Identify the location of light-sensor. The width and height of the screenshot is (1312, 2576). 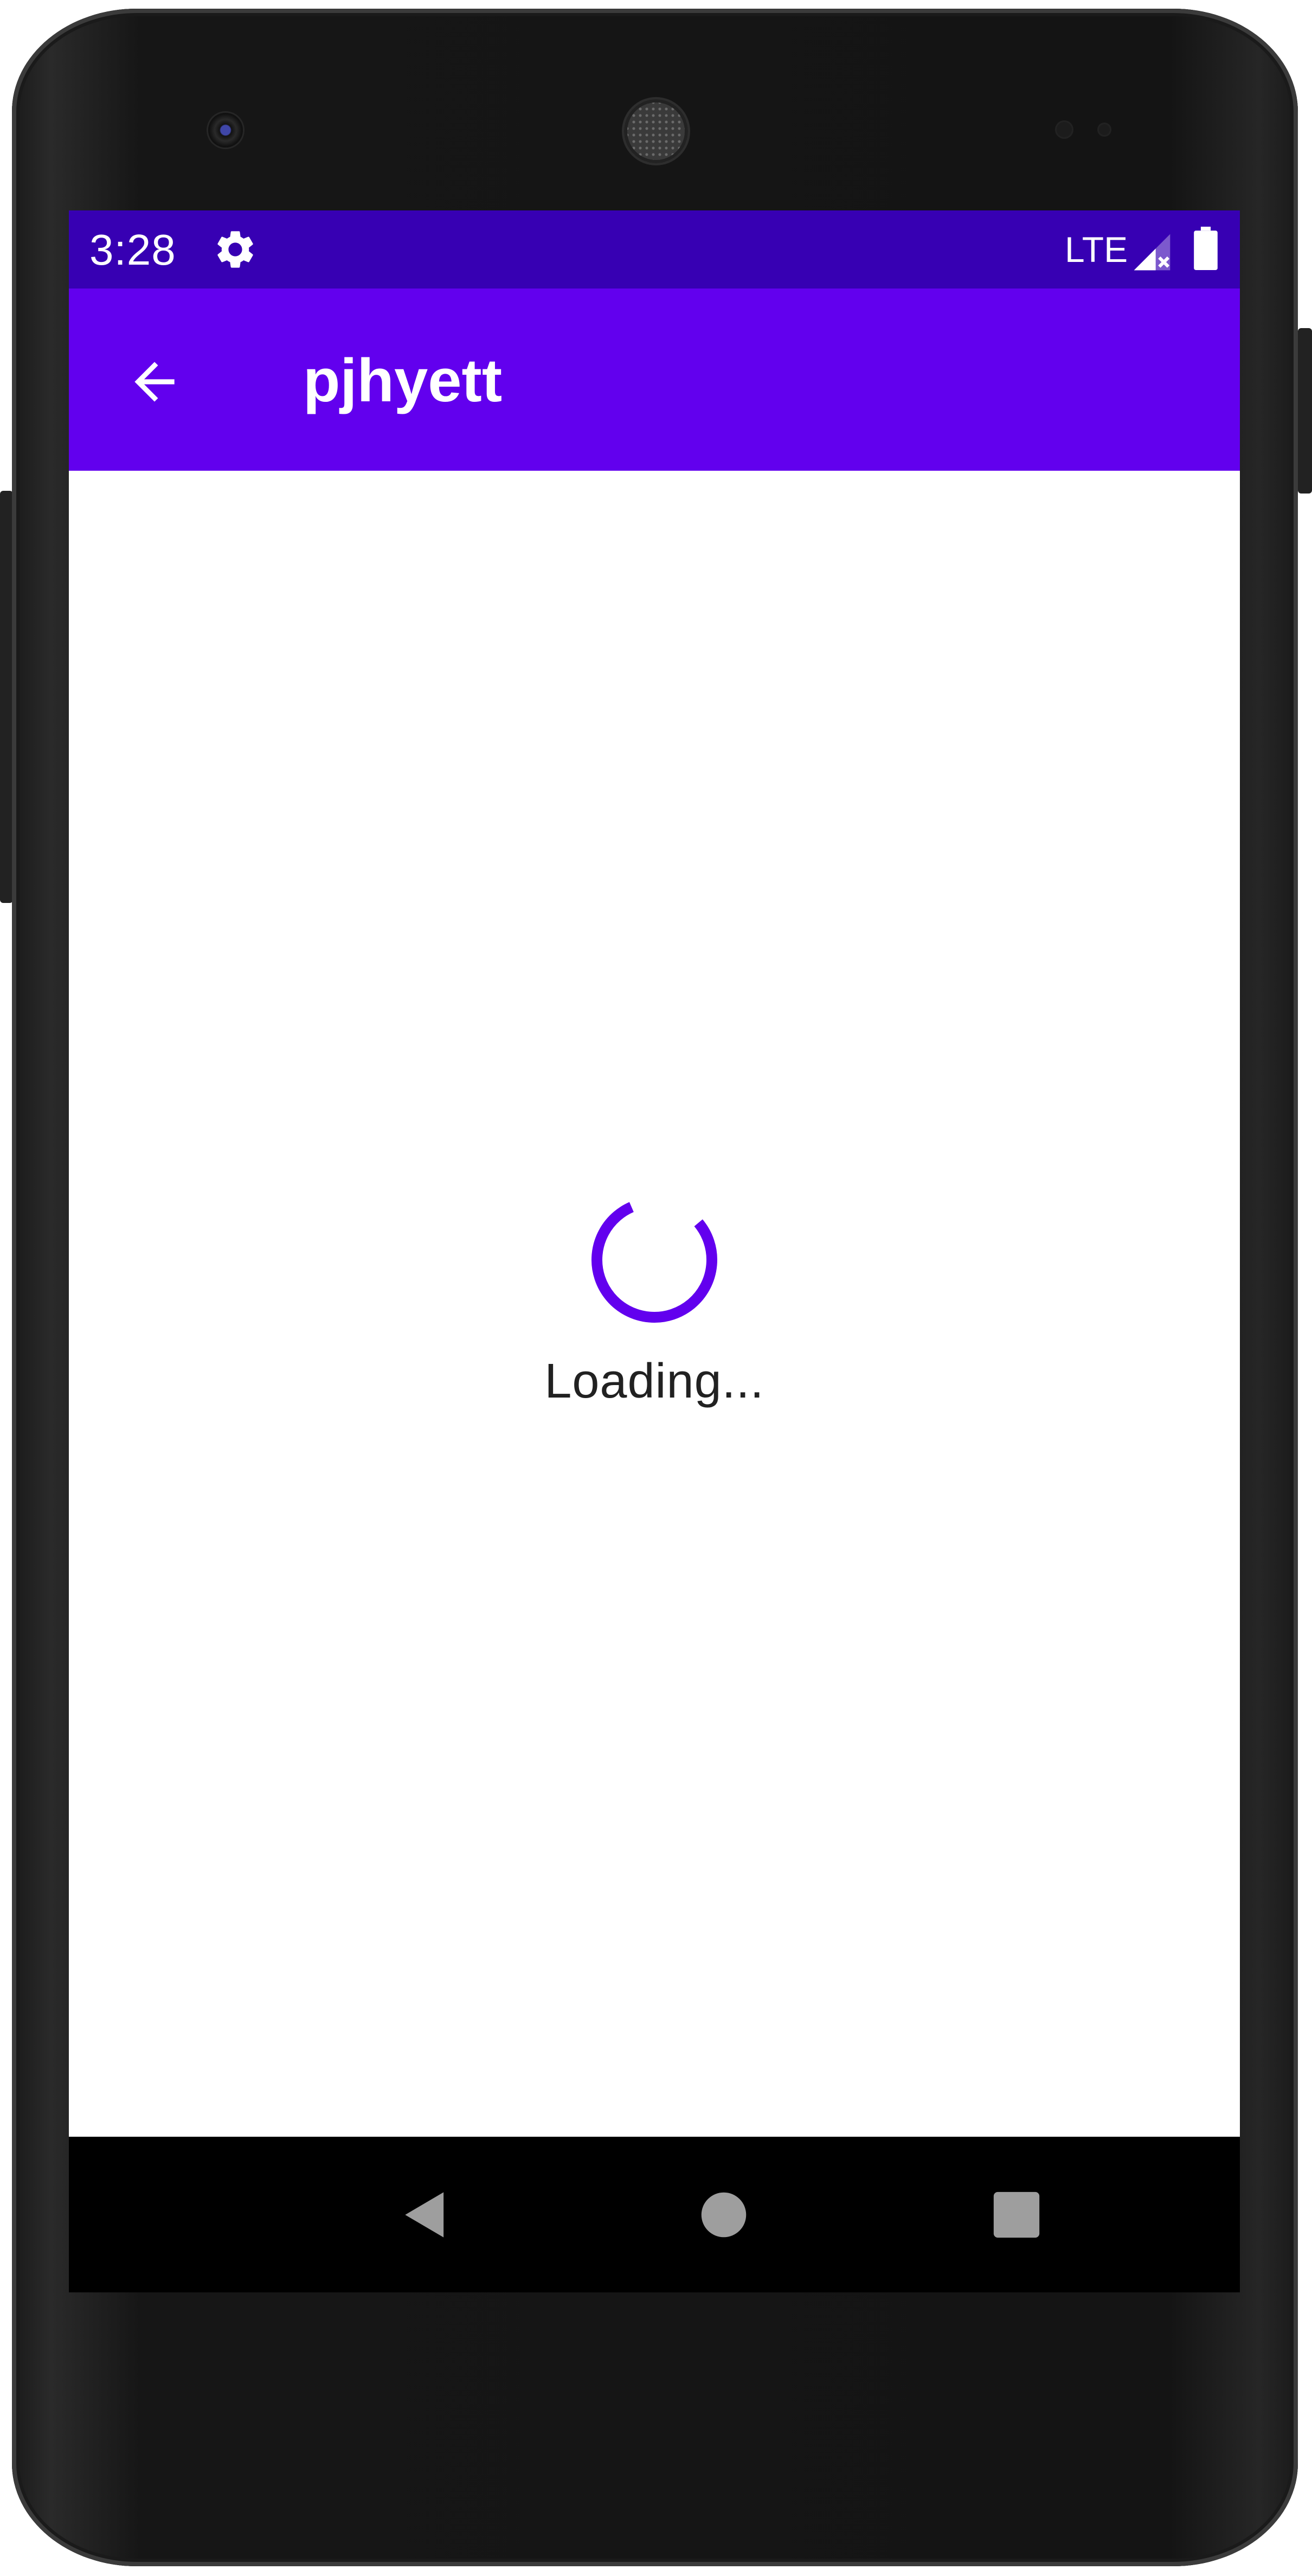
(1104, 130).